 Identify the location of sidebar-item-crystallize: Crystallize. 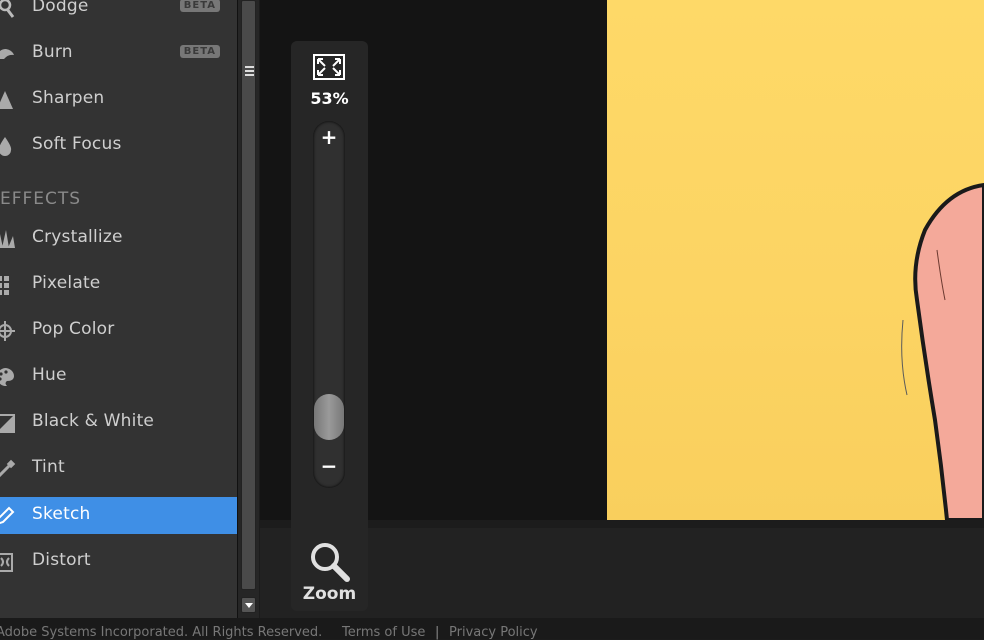
(118, 238).